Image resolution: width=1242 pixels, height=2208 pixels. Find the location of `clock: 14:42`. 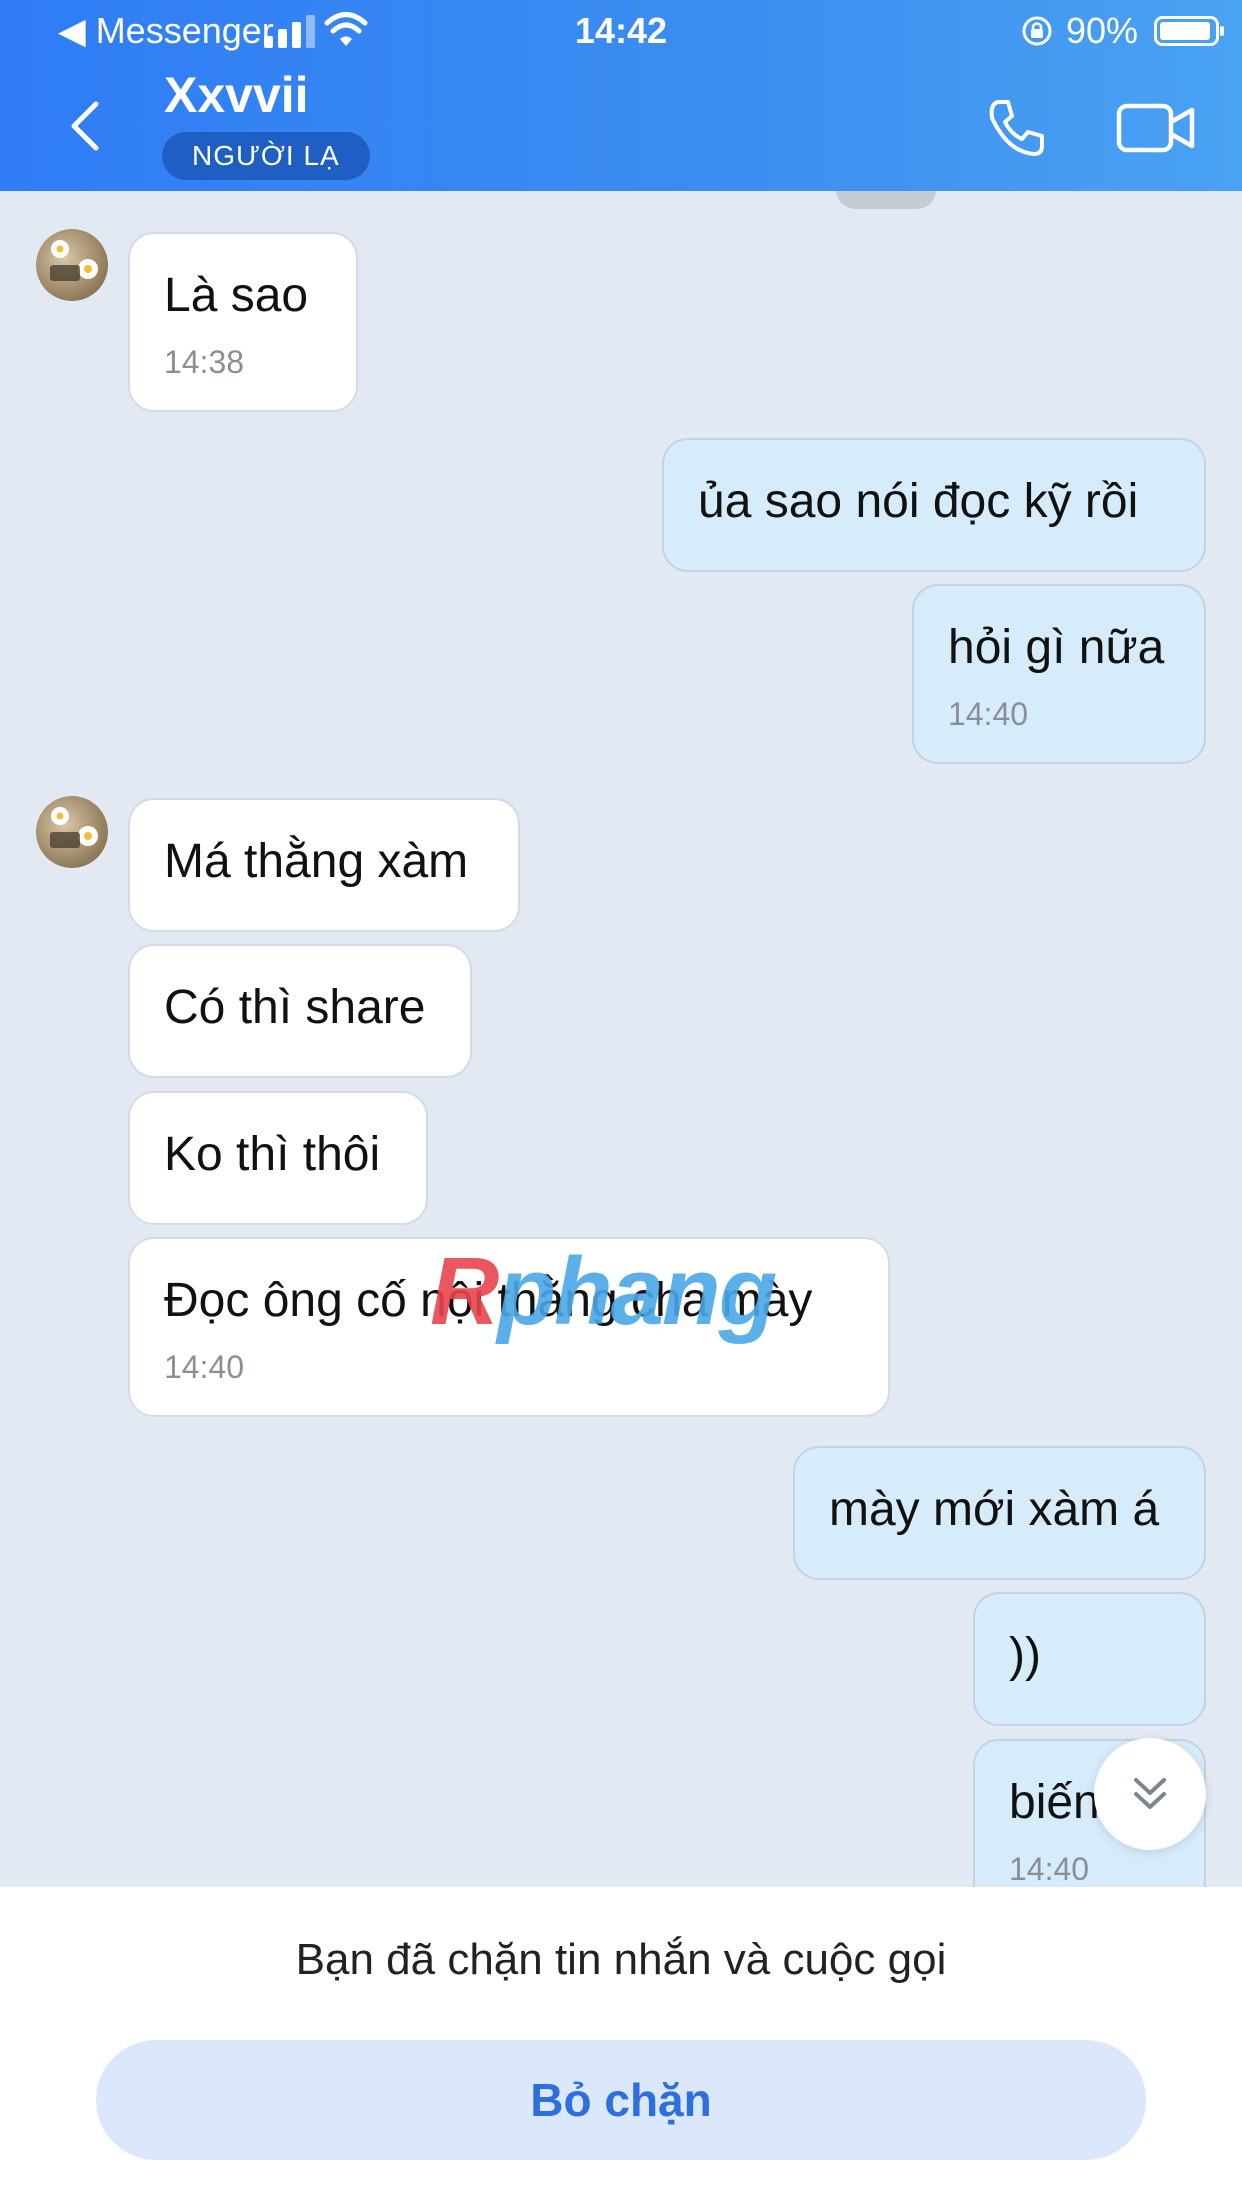

clock: 14:42 is located at coordinates (621, 30).